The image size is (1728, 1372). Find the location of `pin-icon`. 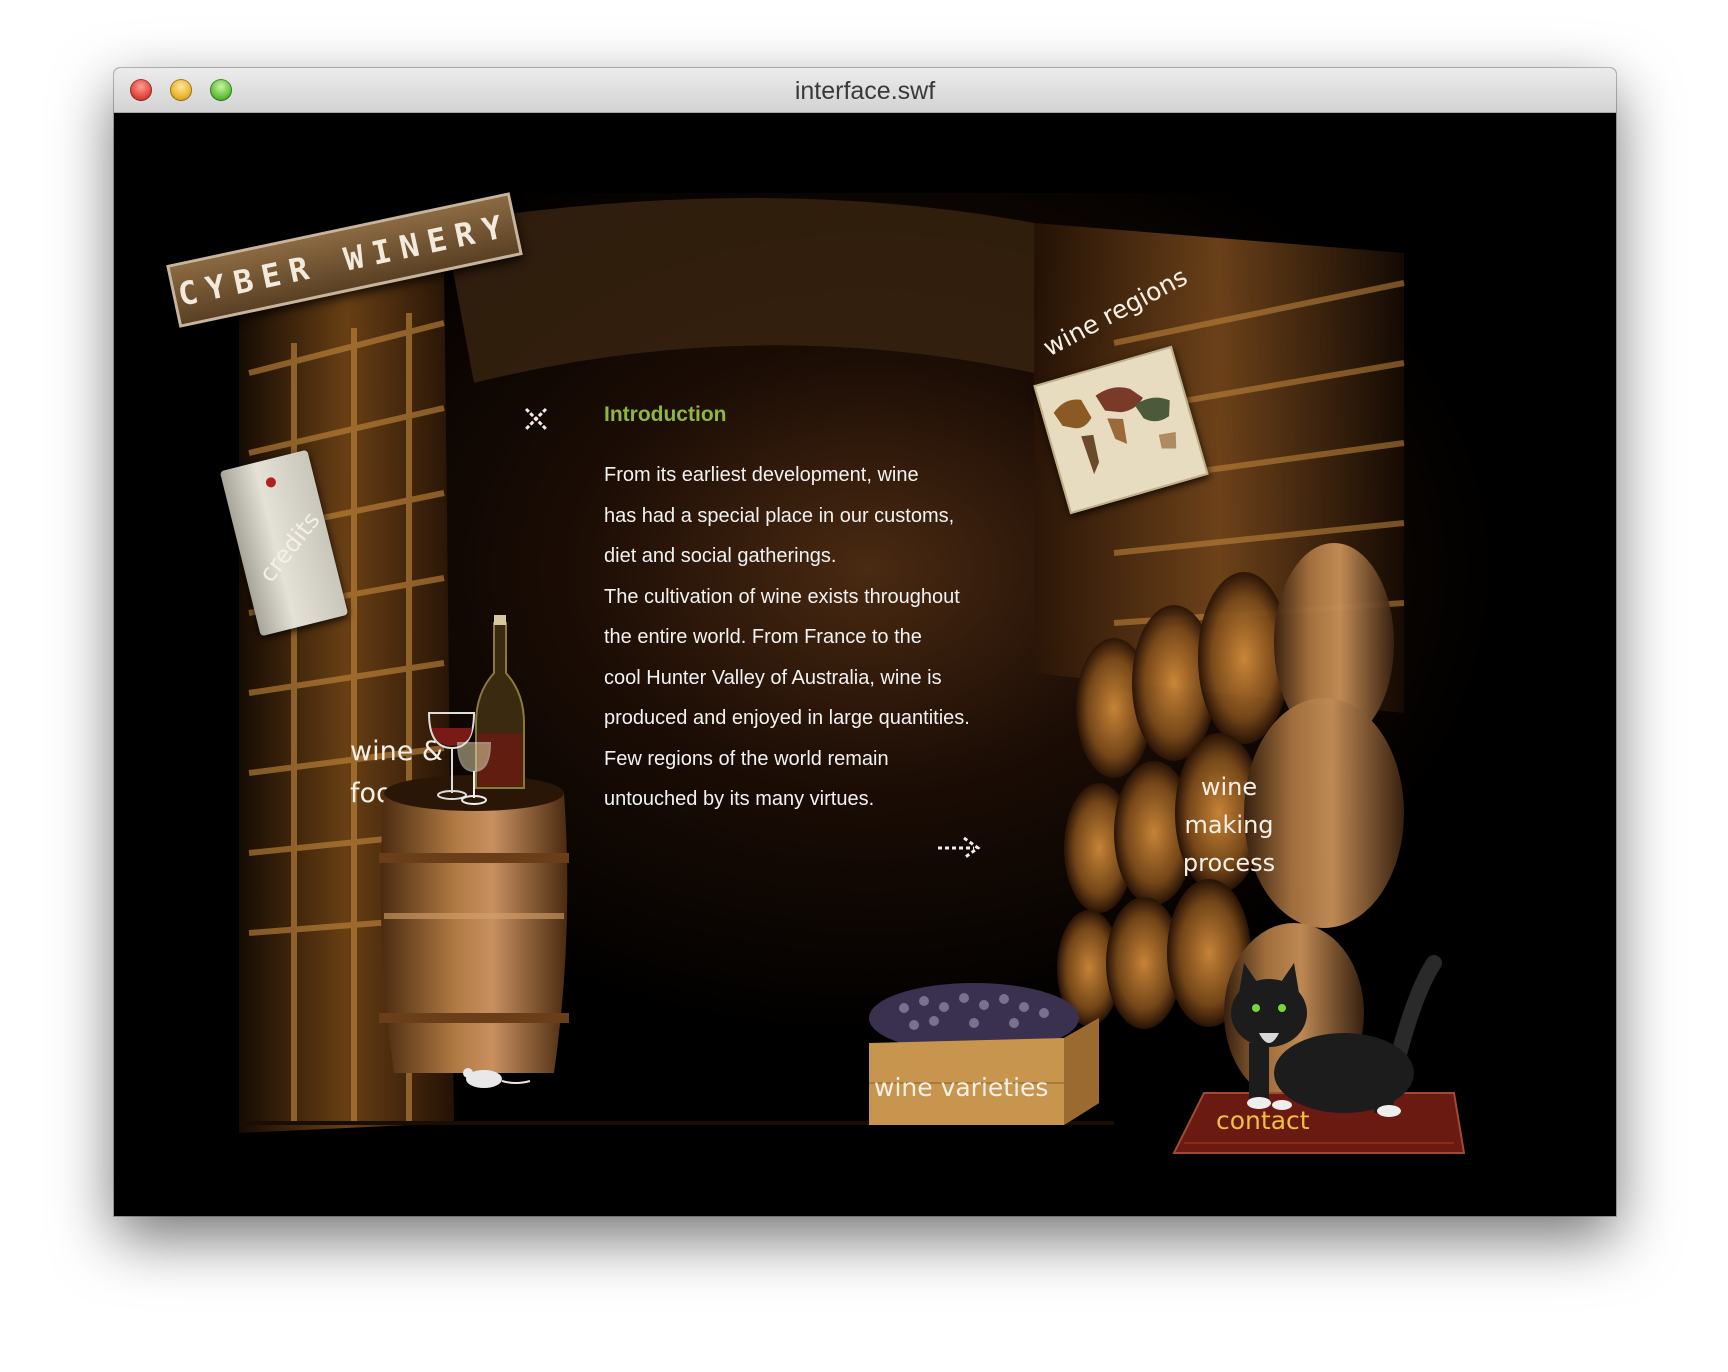

pin-icon is located at coordinates (271, 482).